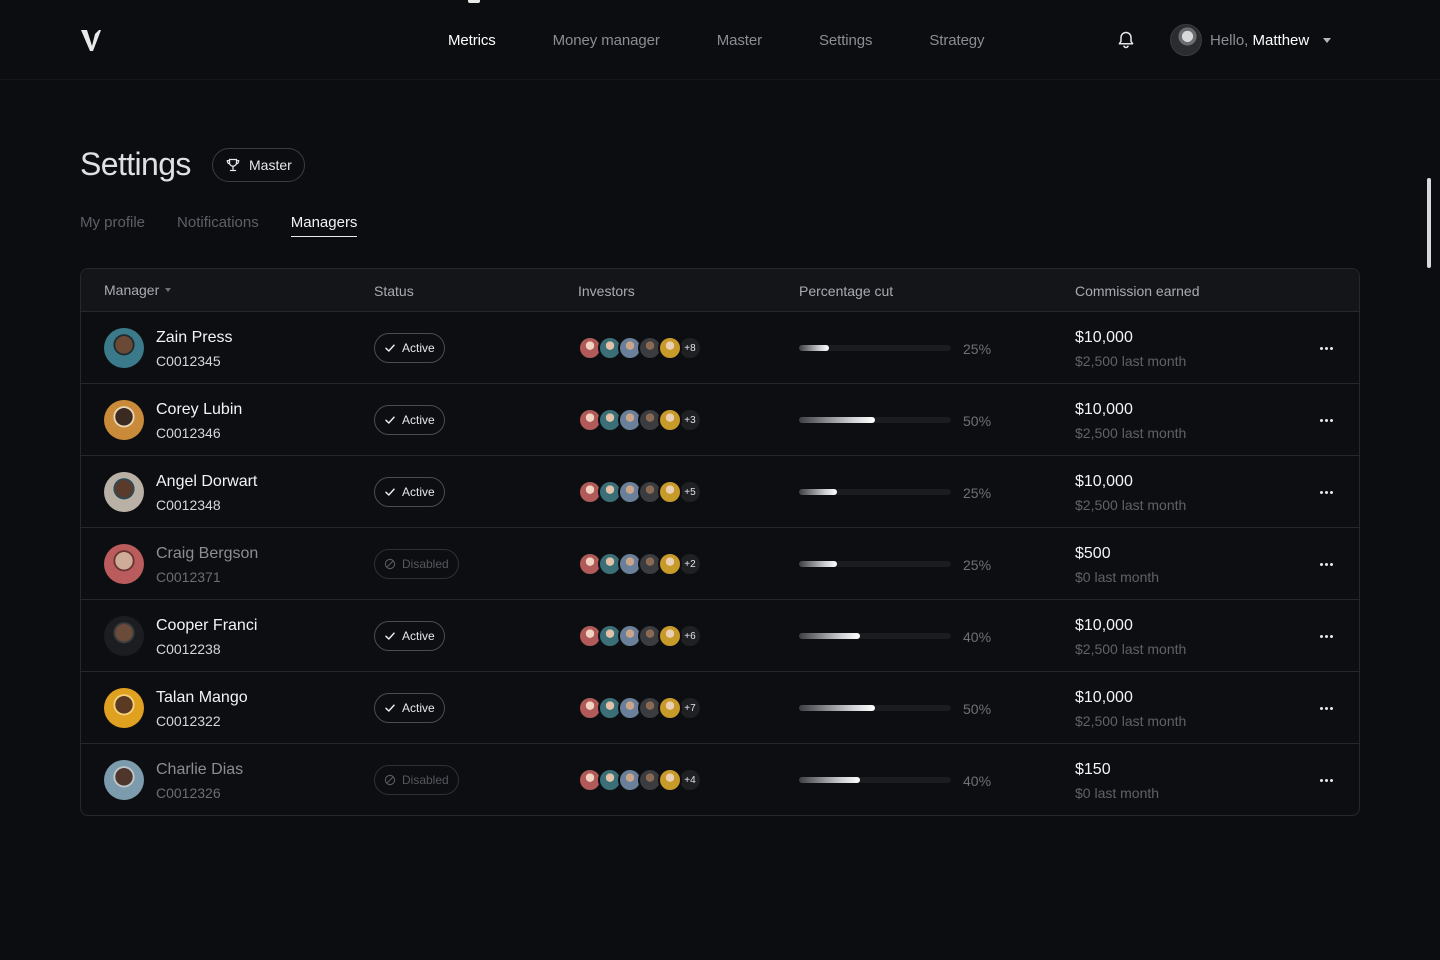  I want to click on column-header-manager: Manager, so click(138, 290).